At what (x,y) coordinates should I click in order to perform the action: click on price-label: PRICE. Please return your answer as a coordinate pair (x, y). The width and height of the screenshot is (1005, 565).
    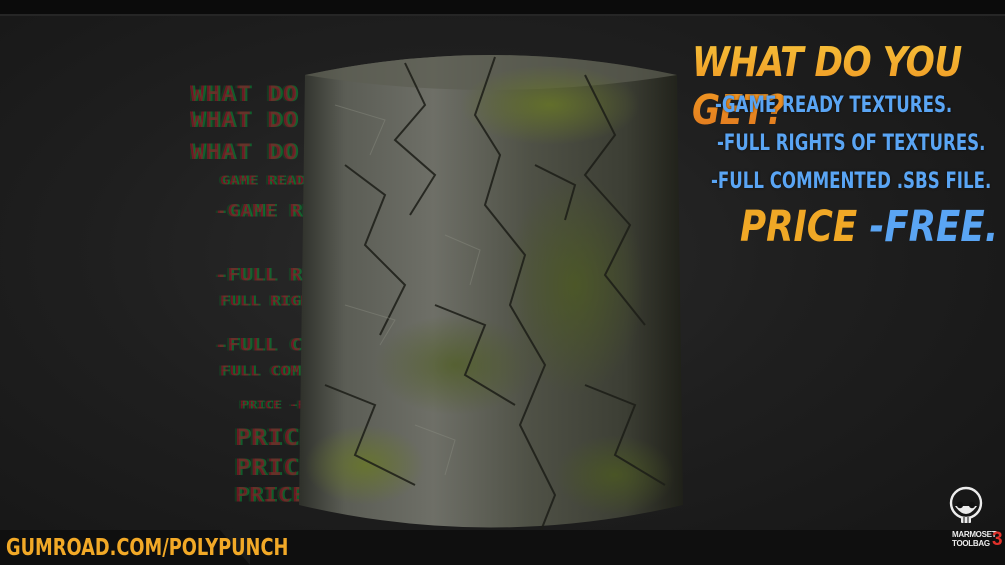
    Looking at the image, I should click on (799, 227).